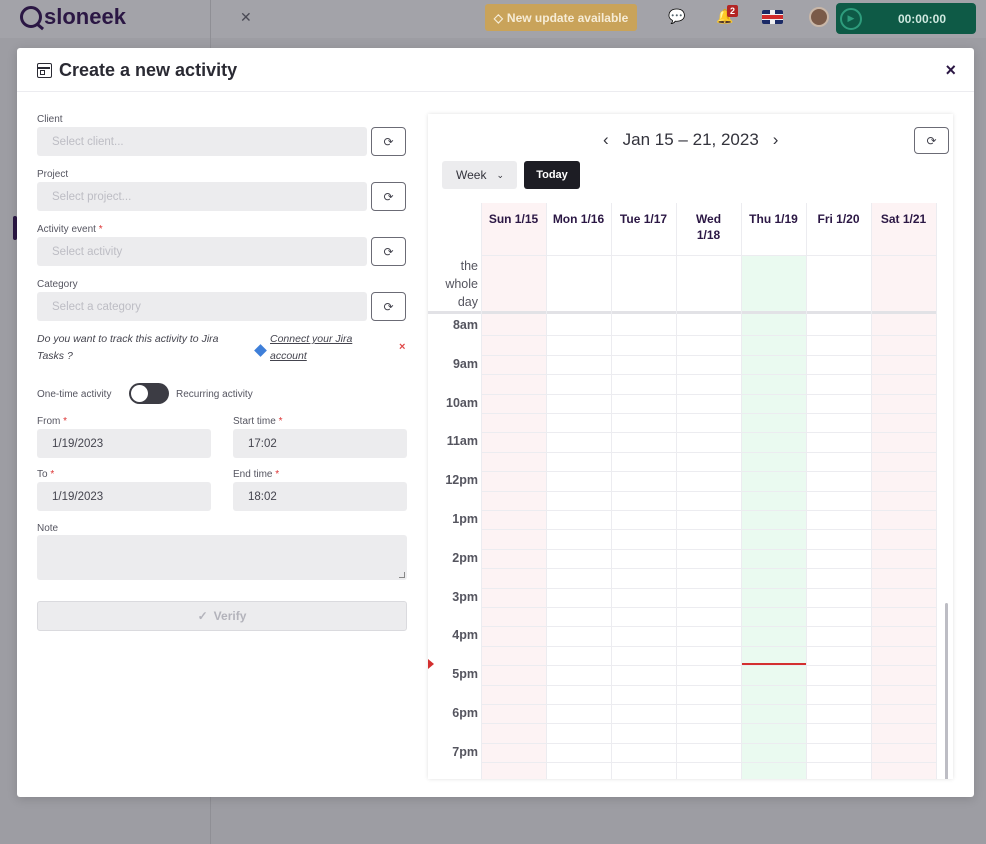 The image size is (986, 844). I want to click on uk-flag-icon, so click(772, 17).